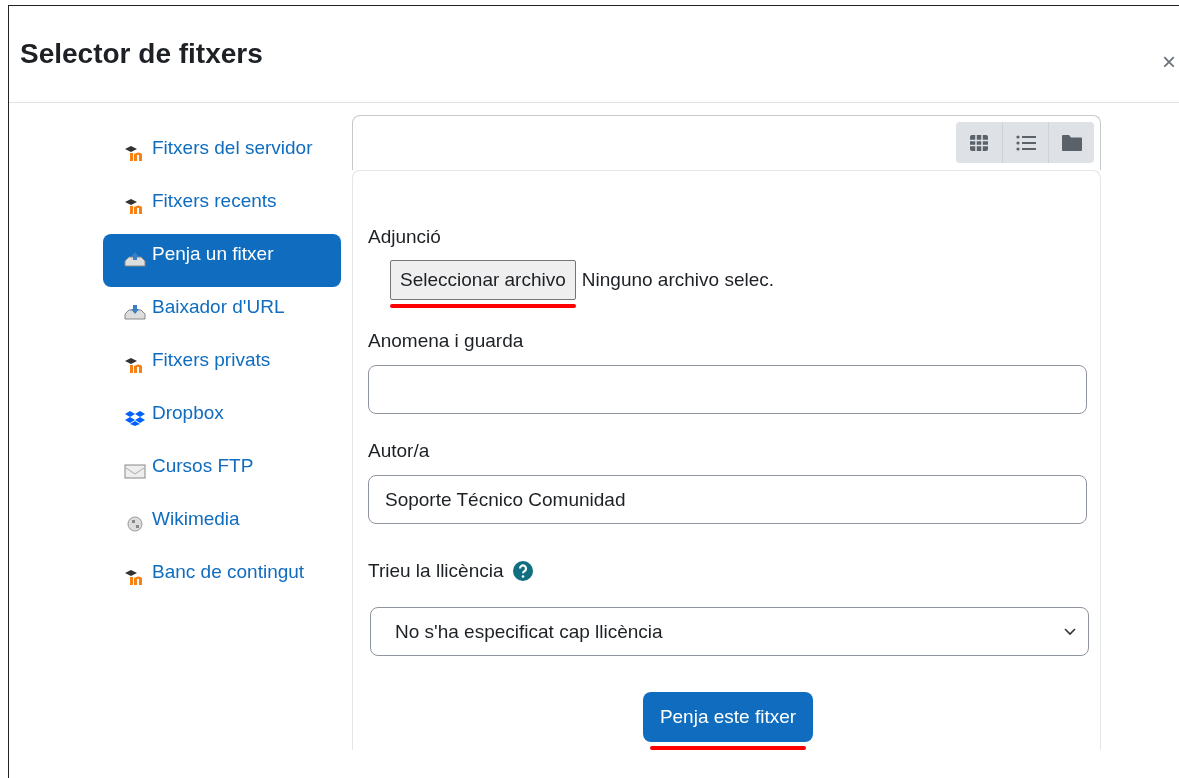  Describe the element at coordinates (728, 717) in the screenshot. I see `upload-button: Penja este fitxer` at that location.